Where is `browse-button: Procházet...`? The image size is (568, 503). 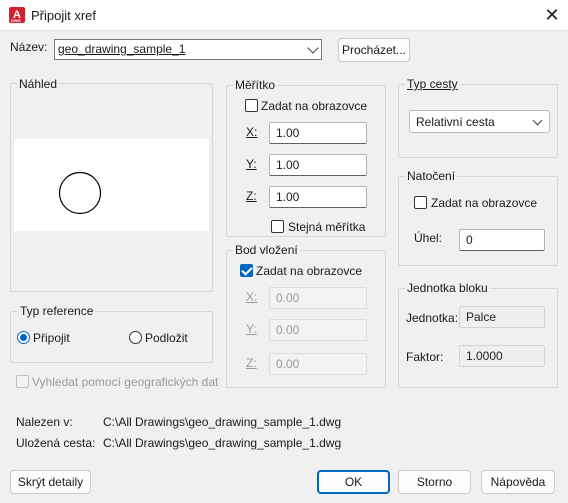 browse-button: Procházet... is located at coordinates (374, 50).